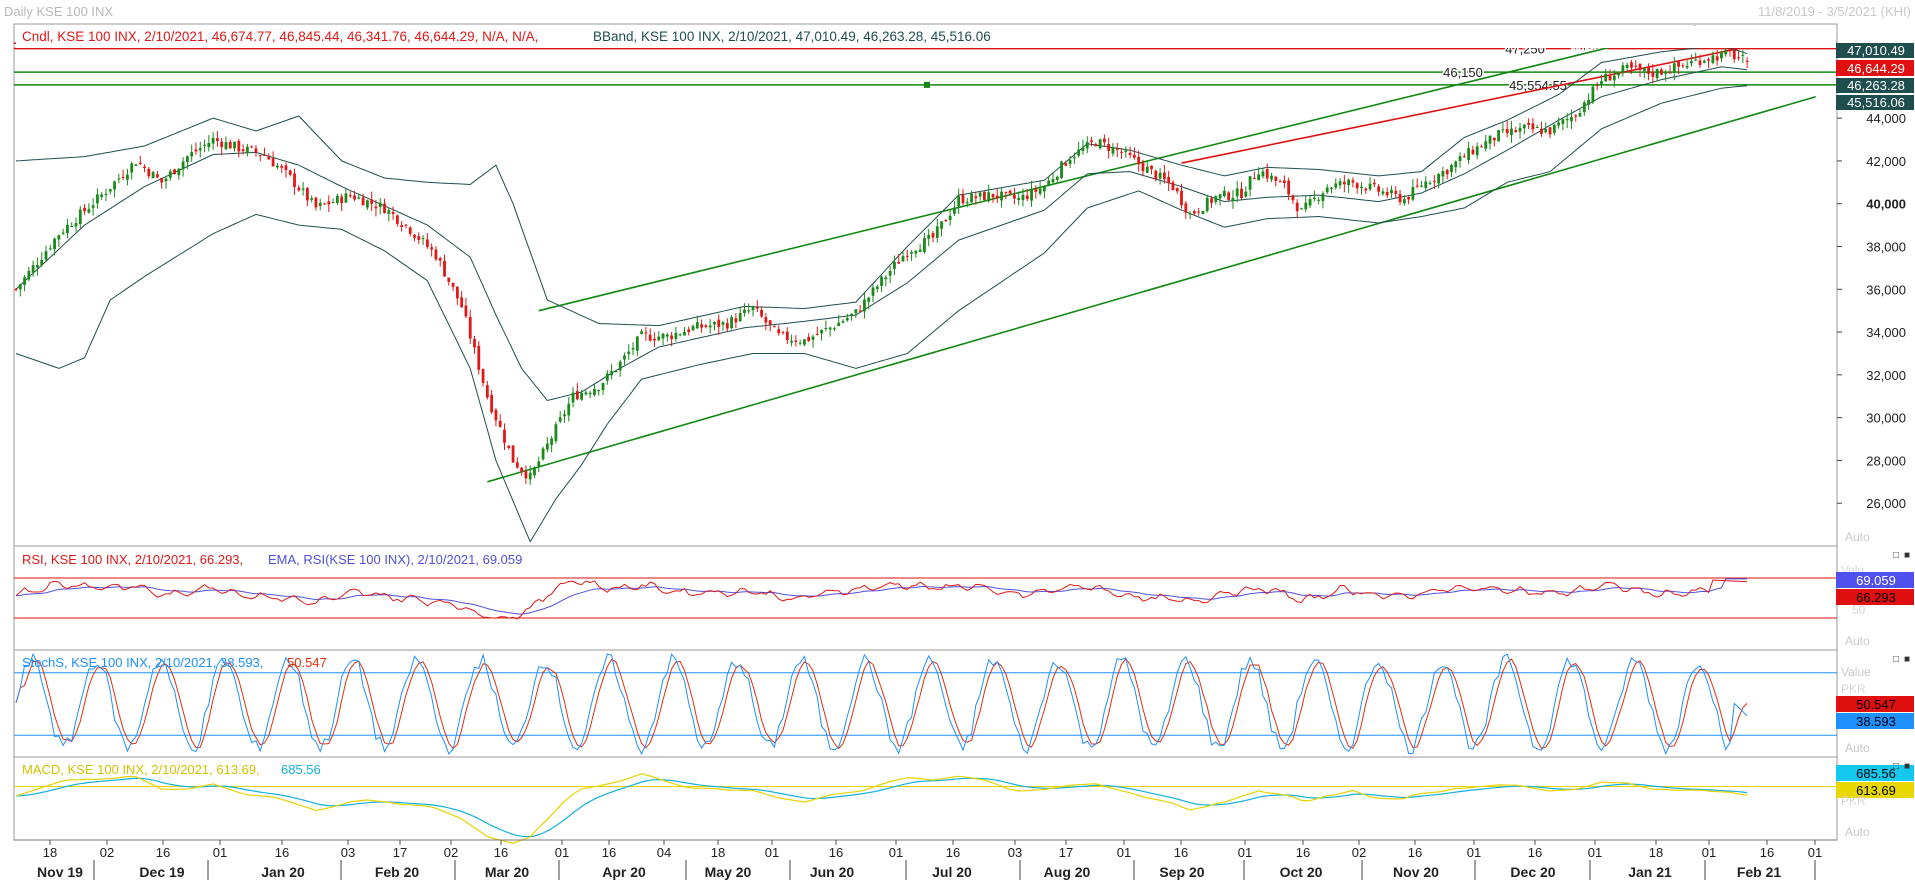  Describe the element at coordinates (1907, 659) in the screenshot. I see `stoch-close-icon: ■` at that location.